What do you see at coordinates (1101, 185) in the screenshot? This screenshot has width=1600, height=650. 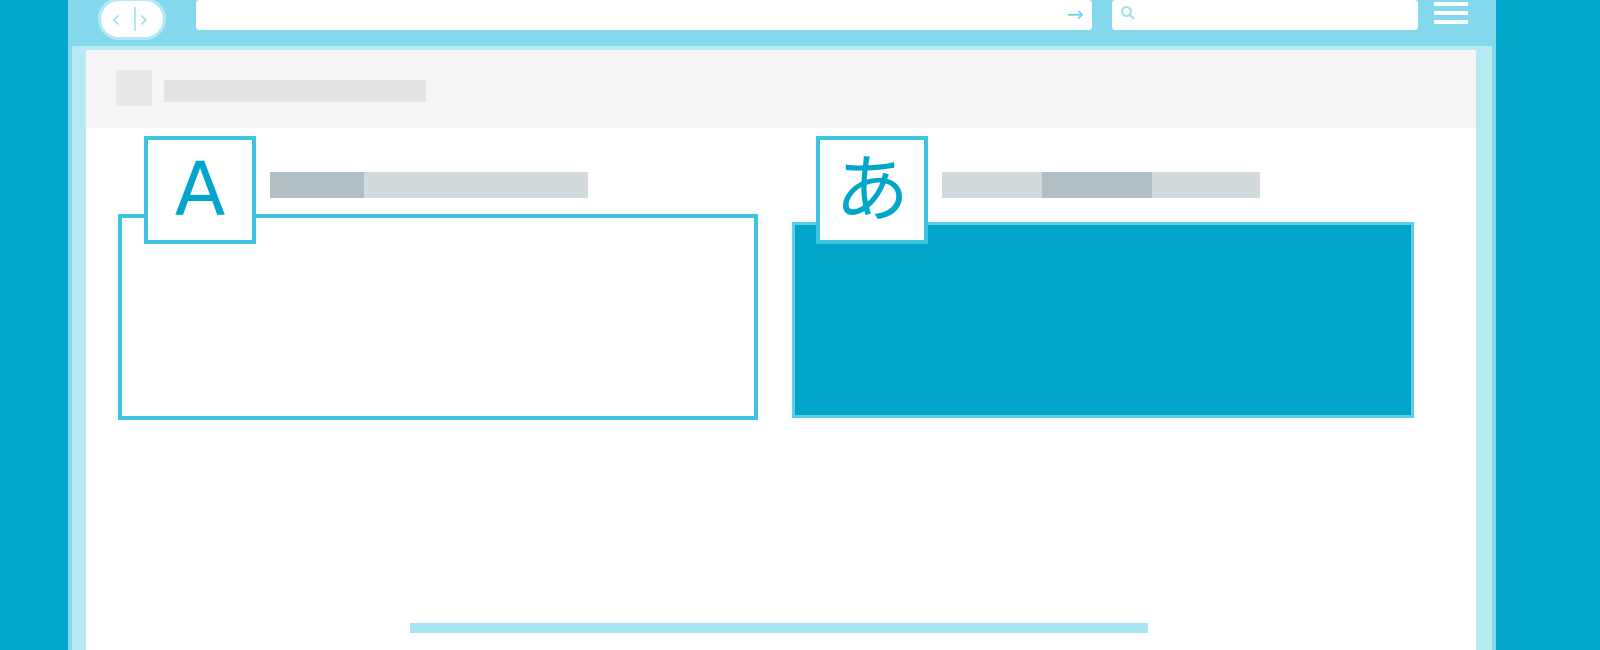 I see `target-language-label` at bounding box center [1101, 185].